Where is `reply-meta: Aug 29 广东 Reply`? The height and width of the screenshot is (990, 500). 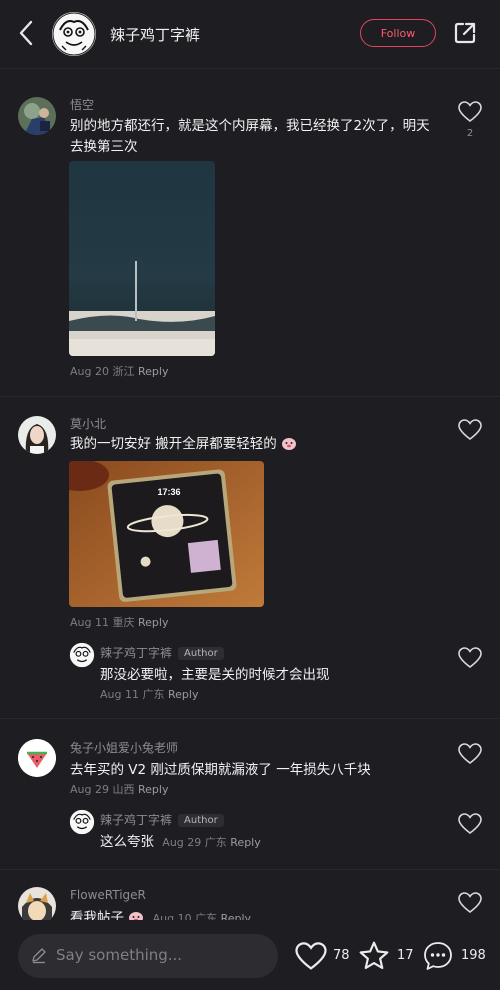
reply-meta: Aug 29 广东 Reply is located at coordinates (211, 842).